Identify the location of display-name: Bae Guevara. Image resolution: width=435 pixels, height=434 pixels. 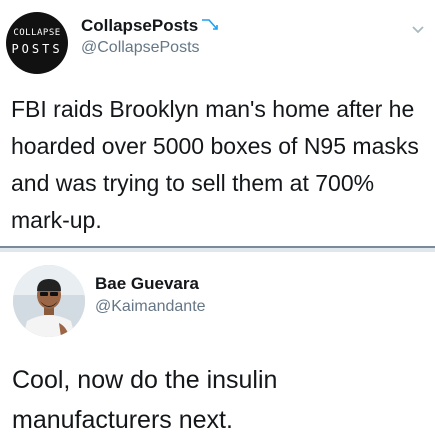
(147, 284).